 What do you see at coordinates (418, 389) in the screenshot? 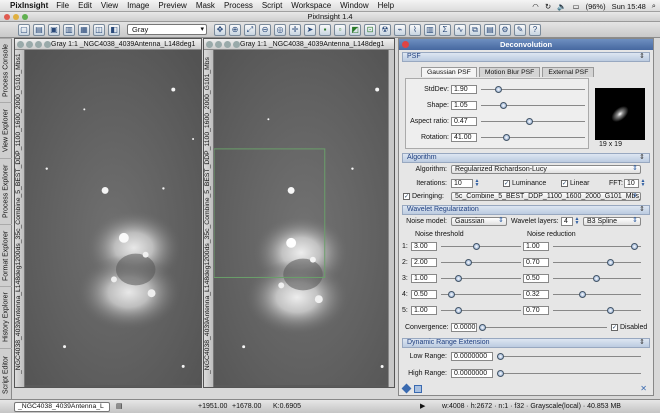
I see `apply-icon` at bounding box center [418, 389].